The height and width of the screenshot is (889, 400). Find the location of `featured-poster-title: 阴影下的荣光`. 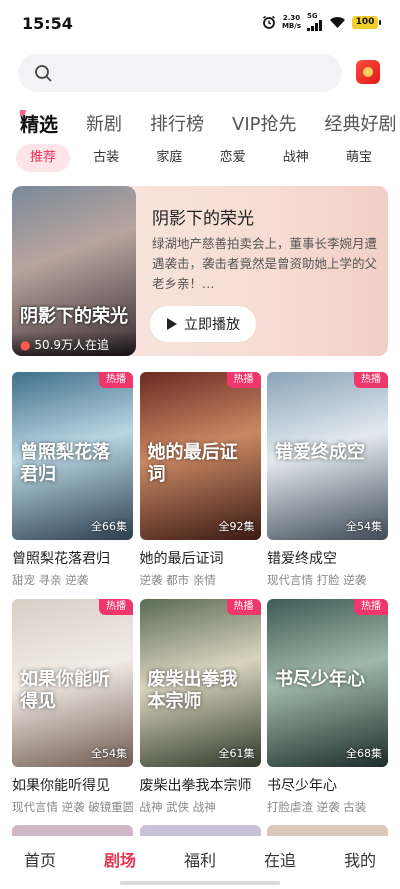

featured-poster-title: 阴影下的荣光 is located at coordinates (74, 316).